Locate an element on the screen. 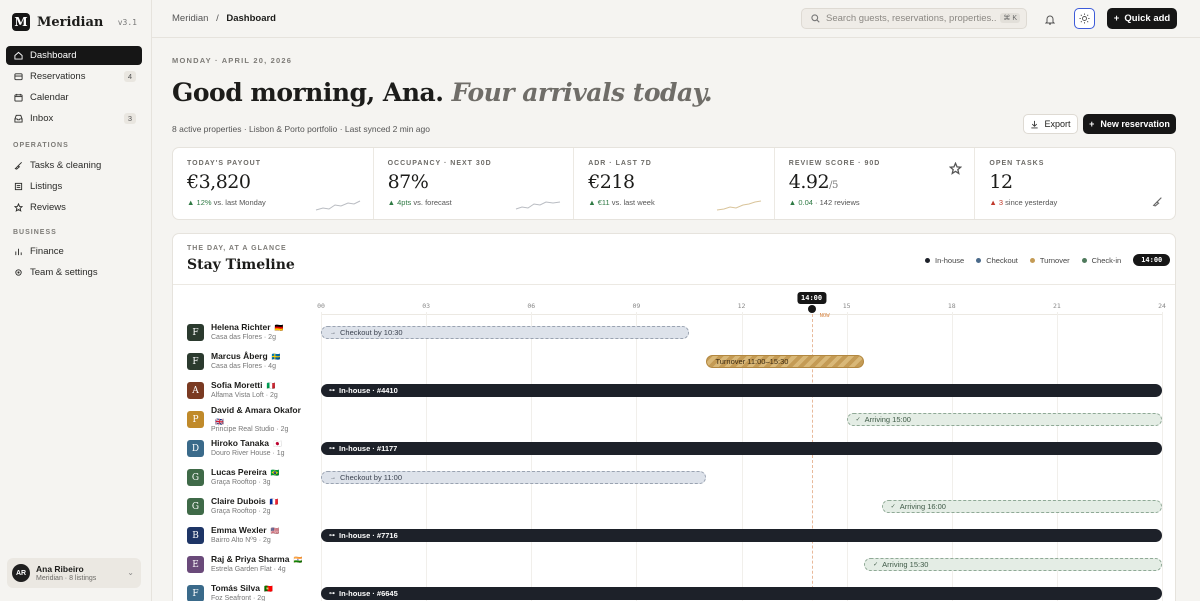  stay-bar-inhouse: ⊶ In-house · #1177 is located at coordinates (741, 448).